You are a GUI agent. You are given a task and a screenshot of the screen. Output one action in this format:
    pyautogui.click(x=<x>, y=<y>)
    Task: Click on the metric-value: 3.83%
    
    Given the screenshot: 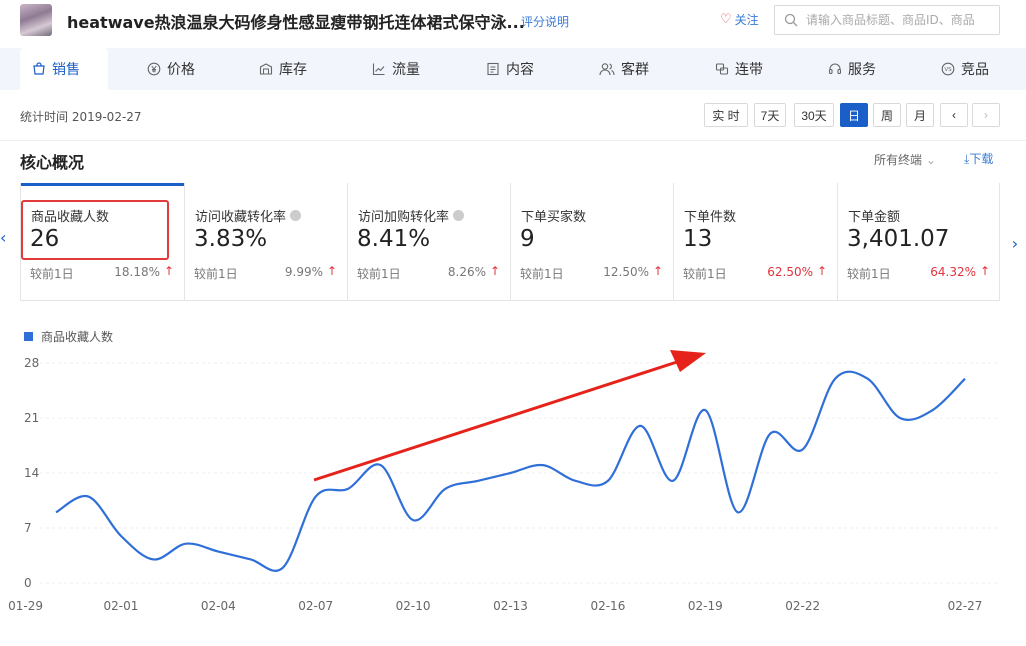 What is the action you would take?
    pyautogui.click(x=231, y=239)
    